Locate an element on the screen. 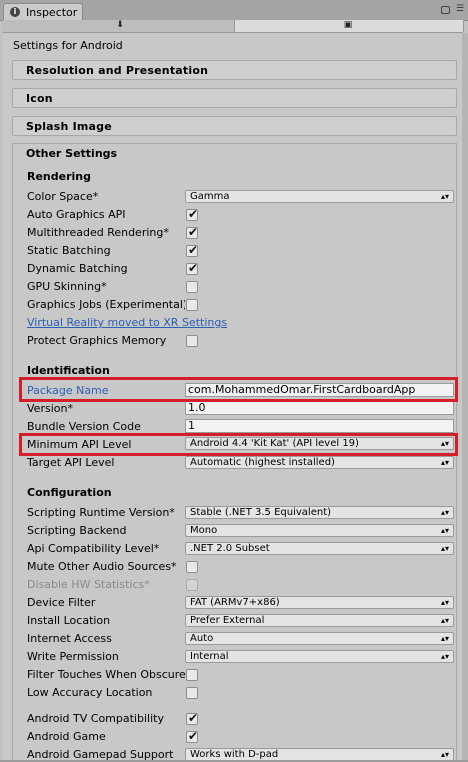  foldout-icon: Icon is located at coordinates (234, 98).